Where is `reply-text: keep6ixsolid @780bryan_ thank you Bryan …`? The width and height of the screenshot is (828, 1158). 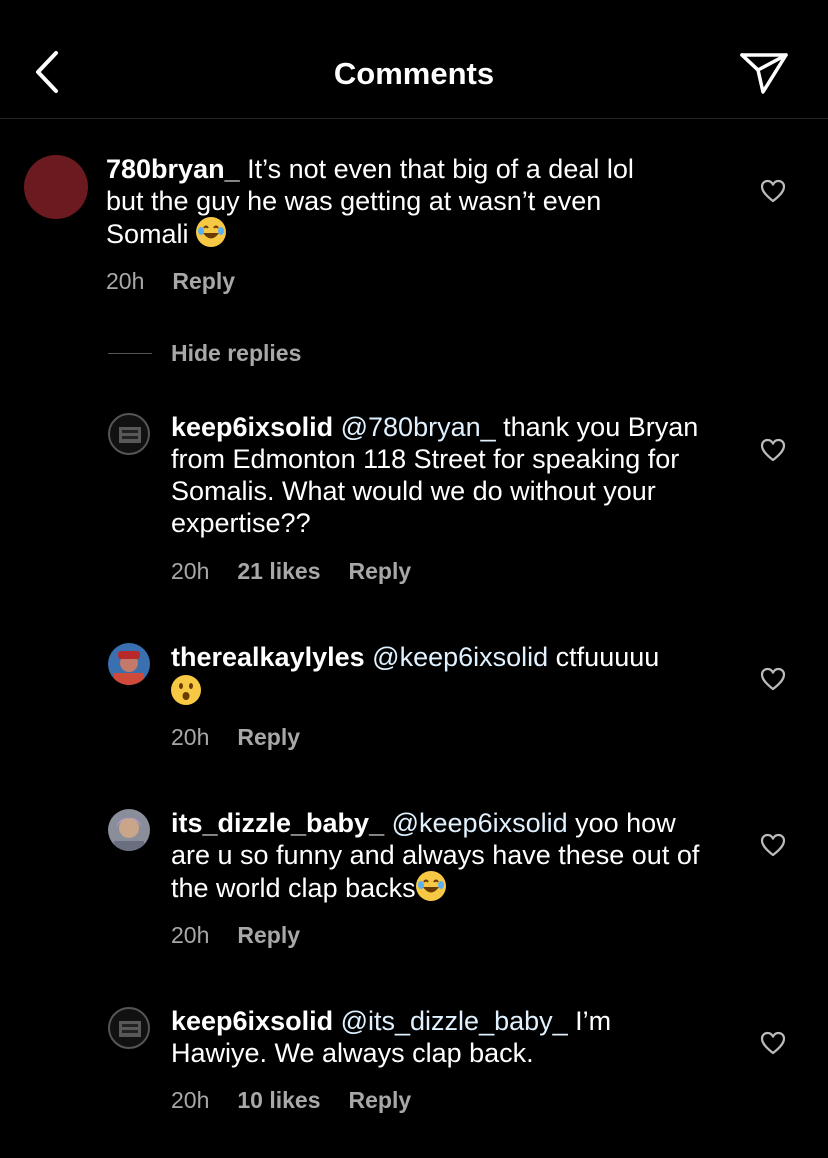
reply-text: keep6ixsolid @780bryan_ thank you Bryan … is located at coordinates (441, 475).